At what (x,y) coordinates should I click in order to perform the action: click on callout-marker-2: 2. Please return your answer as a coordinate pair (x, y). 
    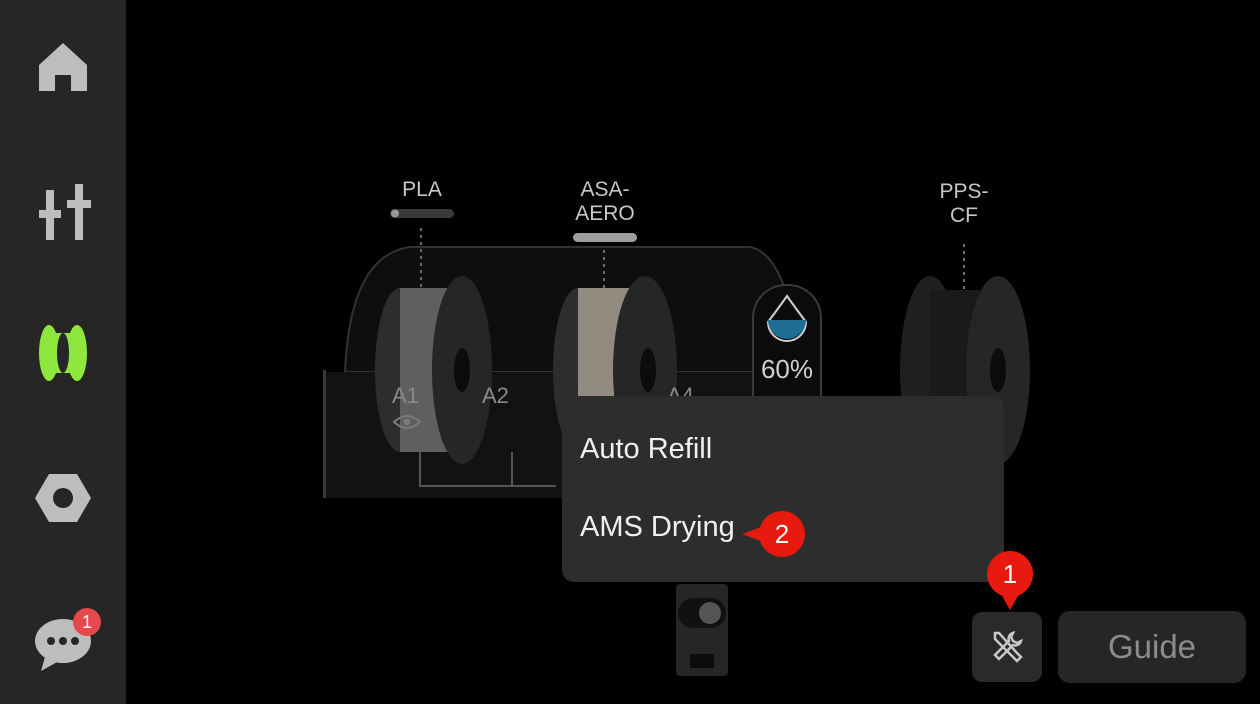
    Looking at the image, I should click on (782, 534).